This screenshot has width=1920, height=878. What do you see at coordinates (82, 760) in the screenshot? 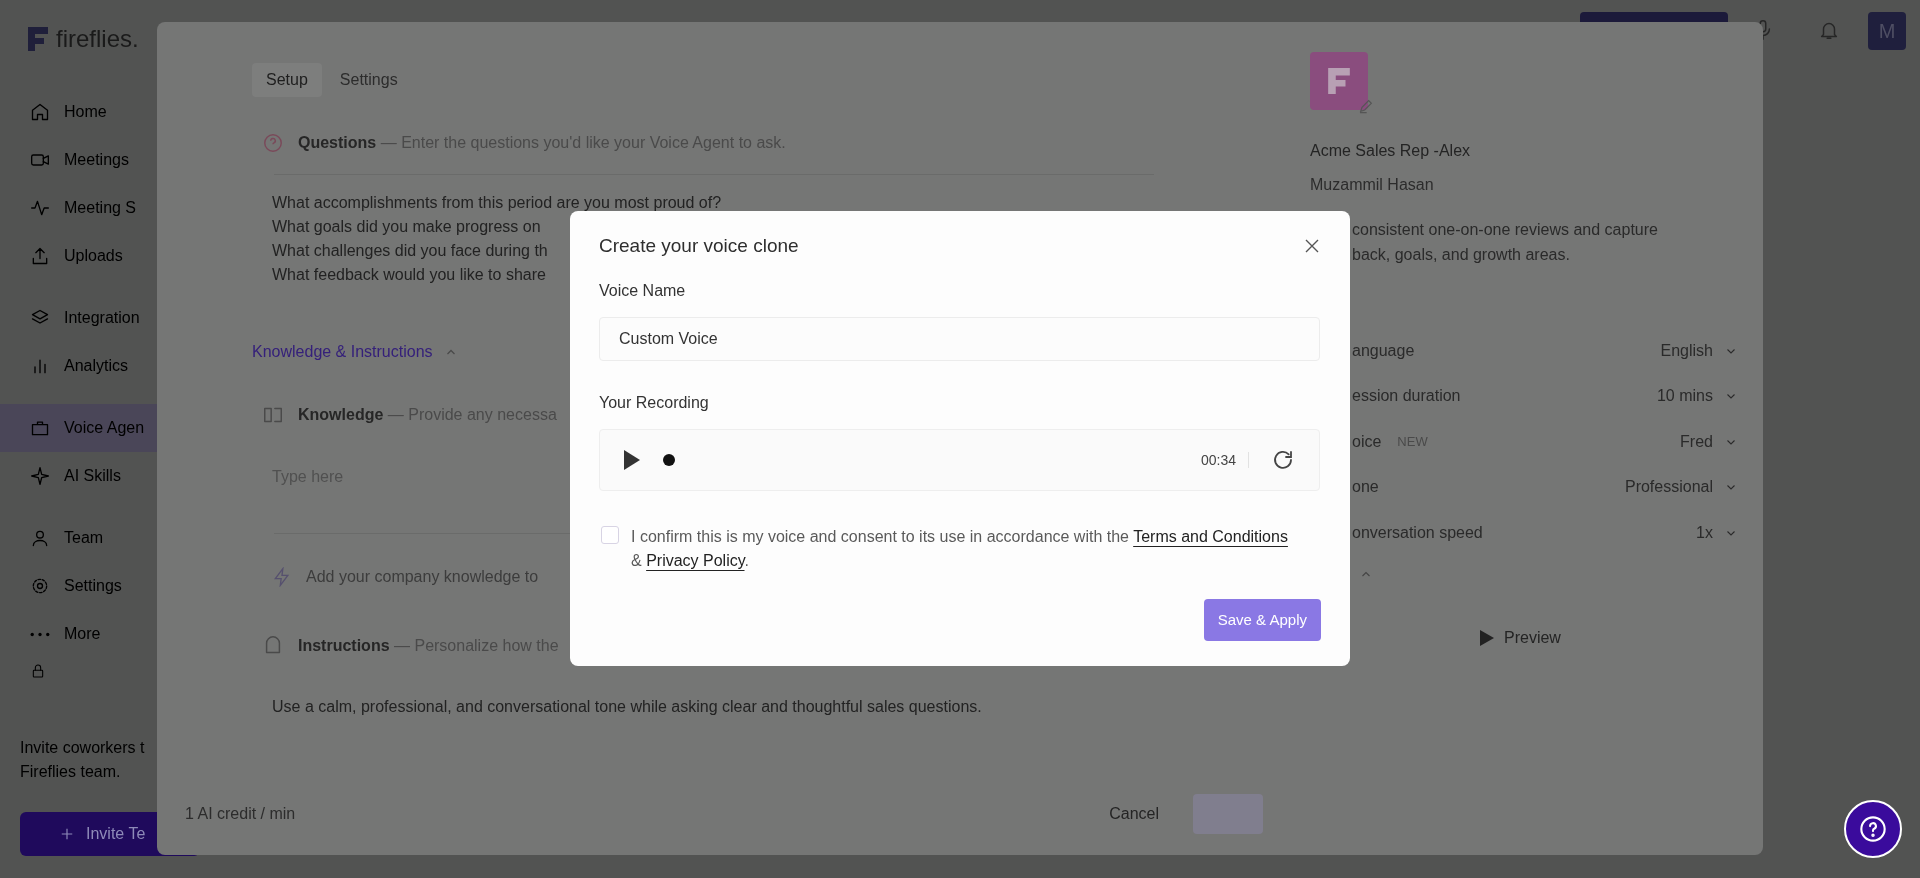
I see `invite-text: Invite coworkers t Fireflies team.` at bounding box center [82, 760].